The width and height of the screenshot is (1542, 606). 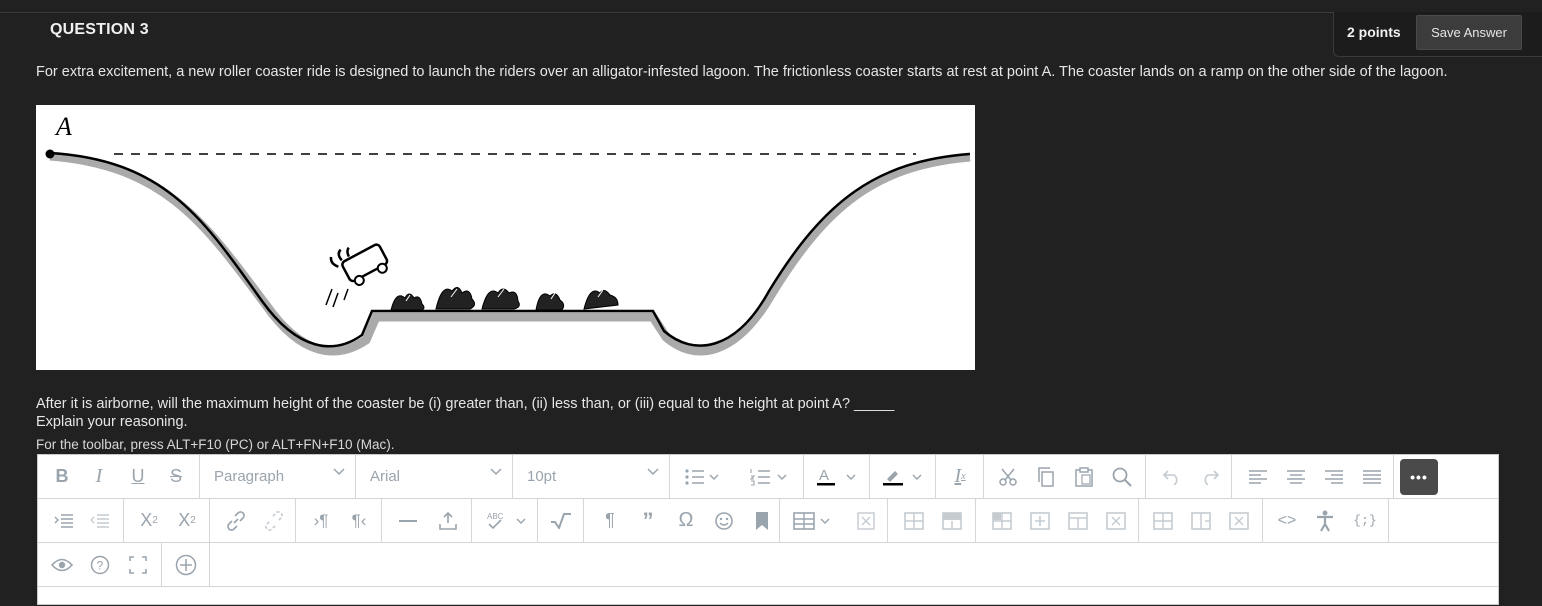 What do you see at coordinates (187, 520) in the screenshot?
I see `subscript-button: X2` at bounding box center [187, 520].